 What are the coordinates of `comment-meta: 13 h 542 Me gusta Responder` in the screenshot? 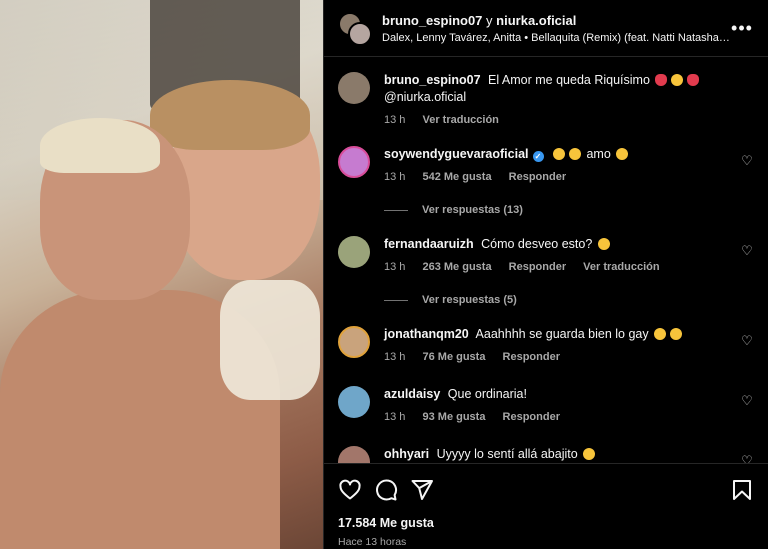 It's located at (555, 177).